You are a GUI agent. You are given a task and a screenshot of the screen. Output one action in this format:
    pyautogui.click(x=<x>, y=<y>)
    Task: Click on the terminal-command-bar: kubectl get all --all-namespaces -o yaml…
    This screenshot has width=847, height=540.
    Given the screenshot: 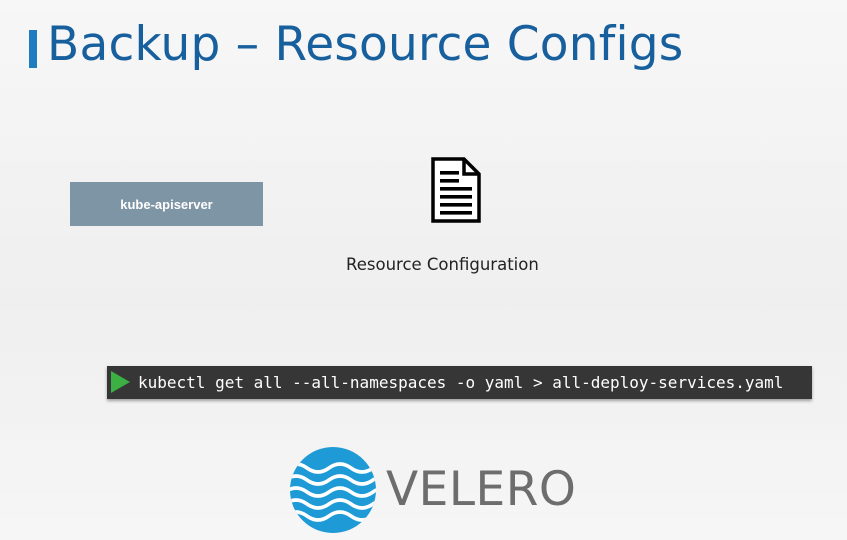 What is the action you would take?
    pyautogui.click(x=459, y=382)
    